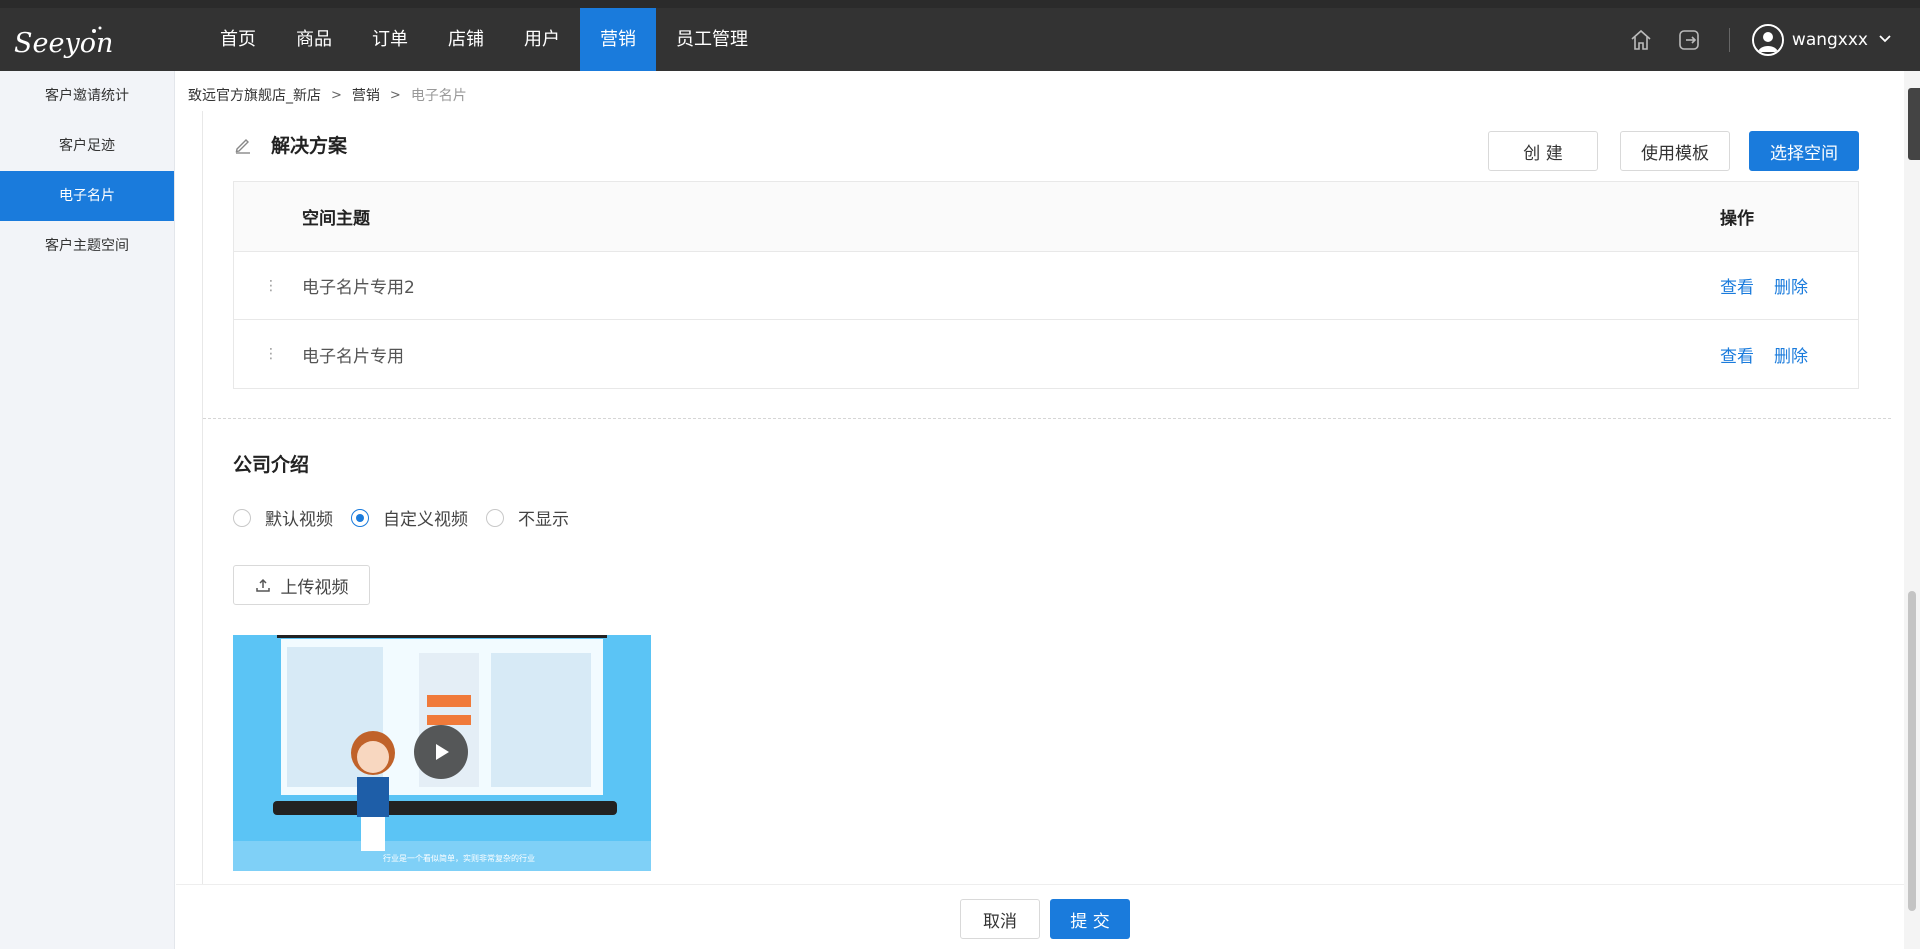 The image size is (1920, 949). What do you see at coordinates (238, 39) in the screenshot?
I see `nav-item-0: 首页` at bounding box center [238, 39].